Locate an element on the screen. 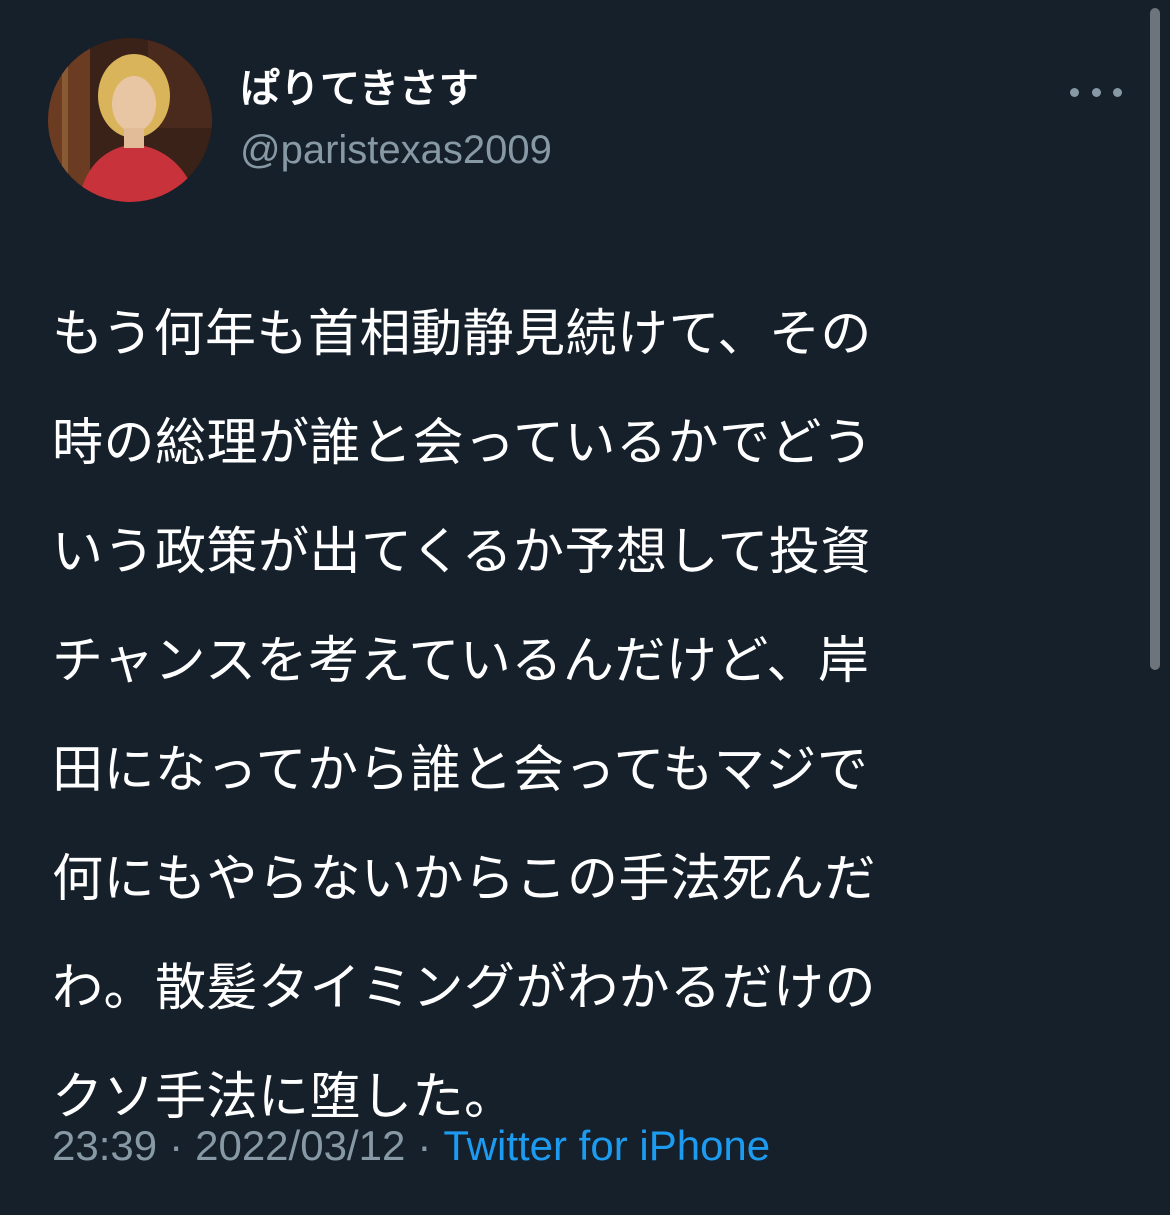  tweet-text-line: いう政策が出てくるか予想して投資 is located at coordinates (462, 552).